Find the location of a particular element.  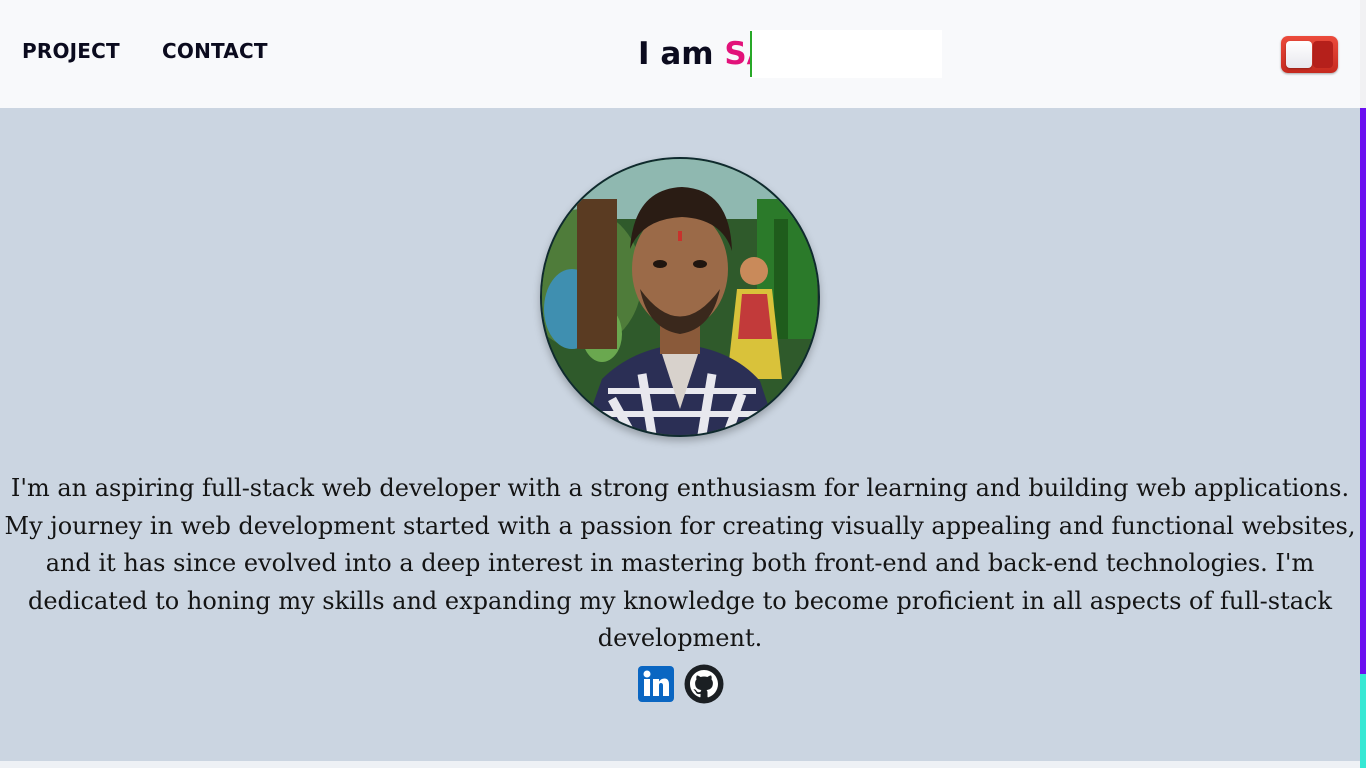

linkedin-link is located at coordinates (656, 686).